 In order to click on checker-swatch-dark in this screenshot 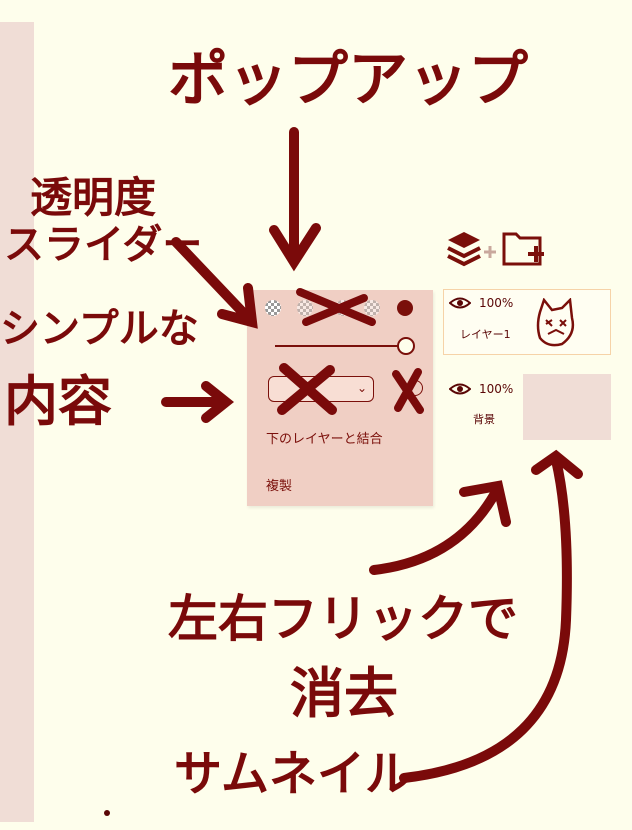, I will do `click(372, 308)`.